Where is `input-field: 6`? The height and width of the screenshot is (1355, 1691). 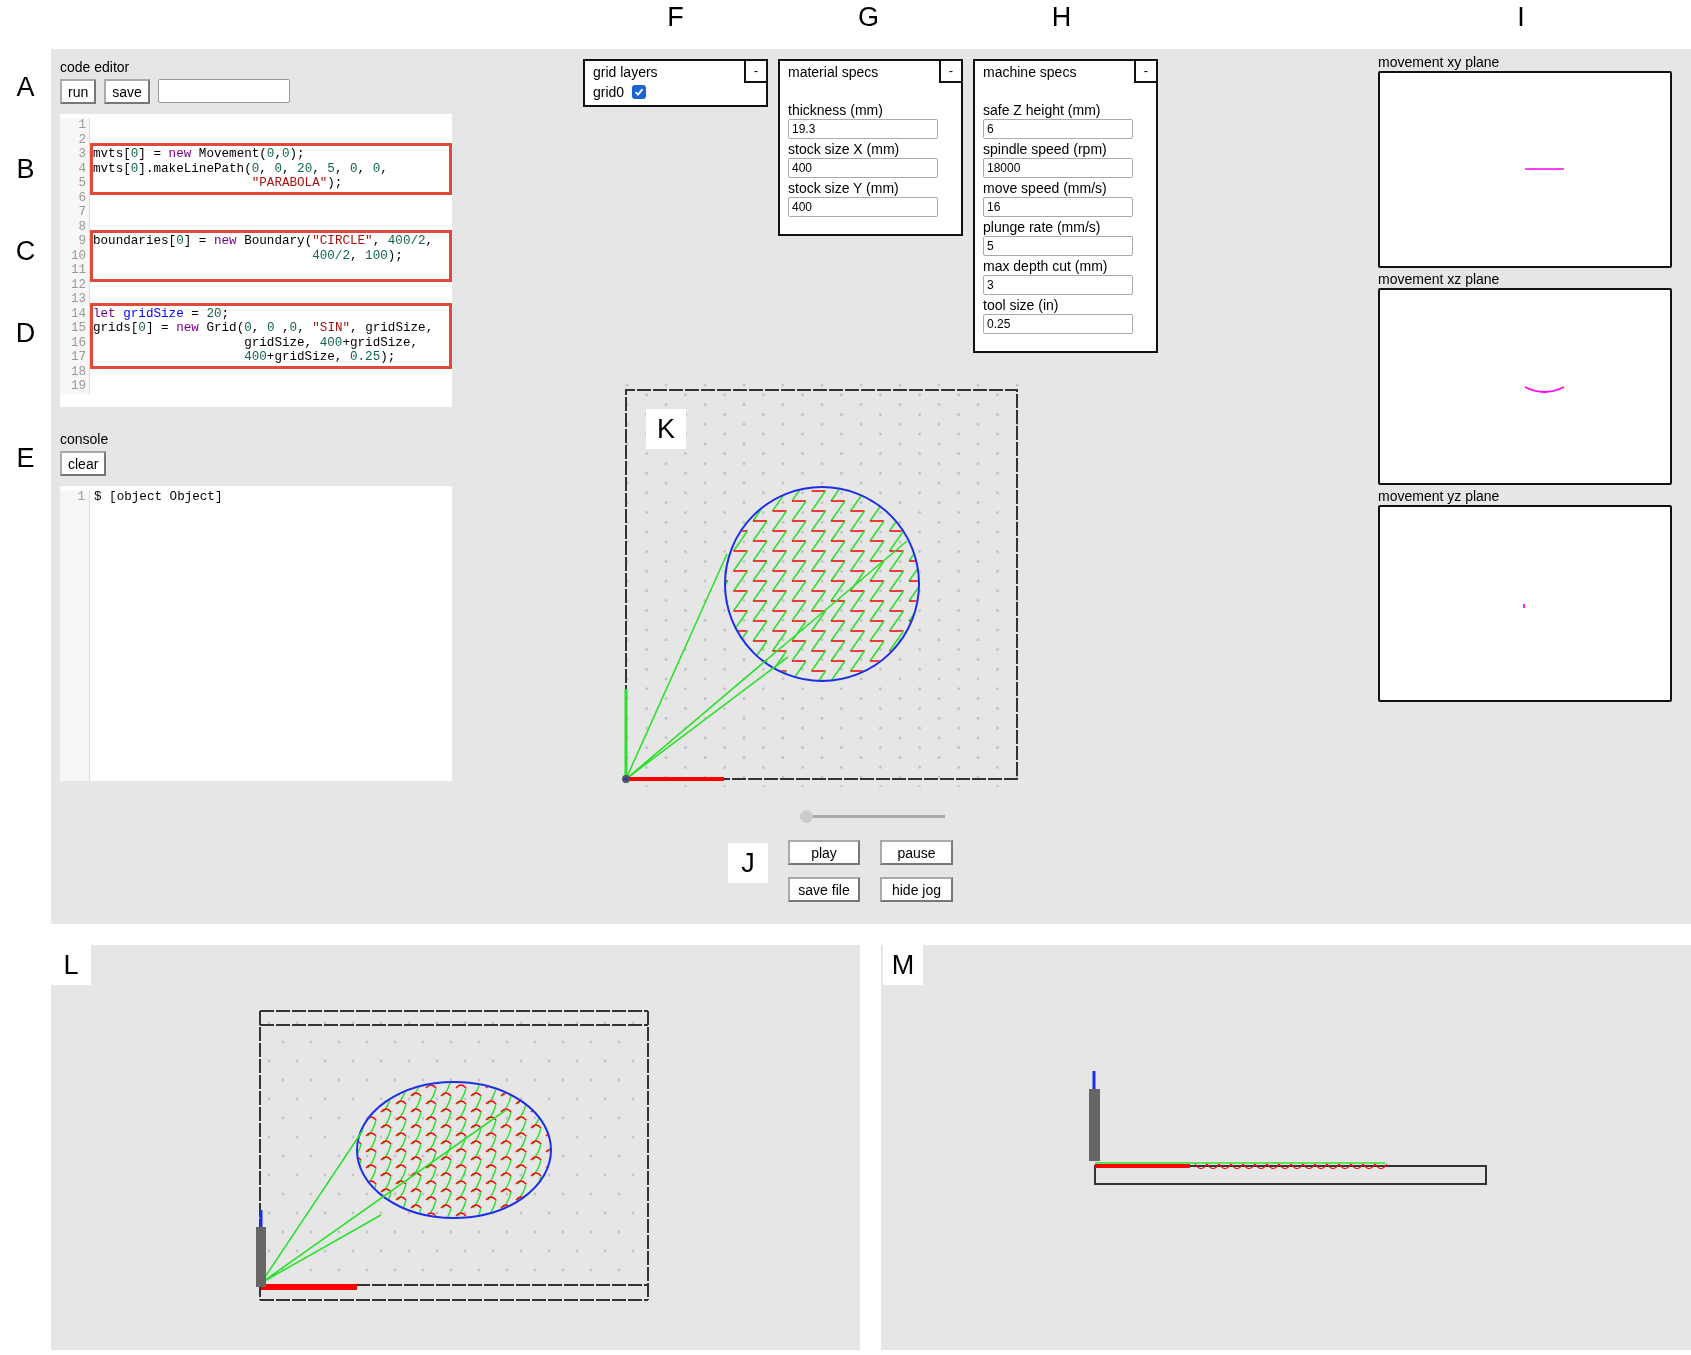 input-field: 6 is located at coordinates (1058, 129).